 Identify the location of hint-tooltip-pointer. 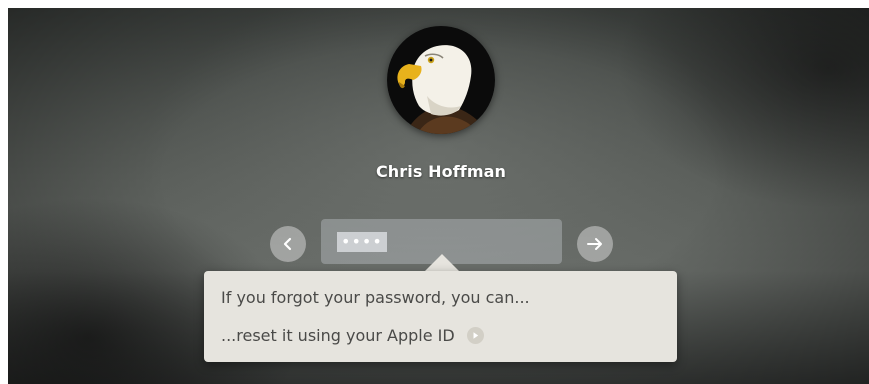
(442, 263).